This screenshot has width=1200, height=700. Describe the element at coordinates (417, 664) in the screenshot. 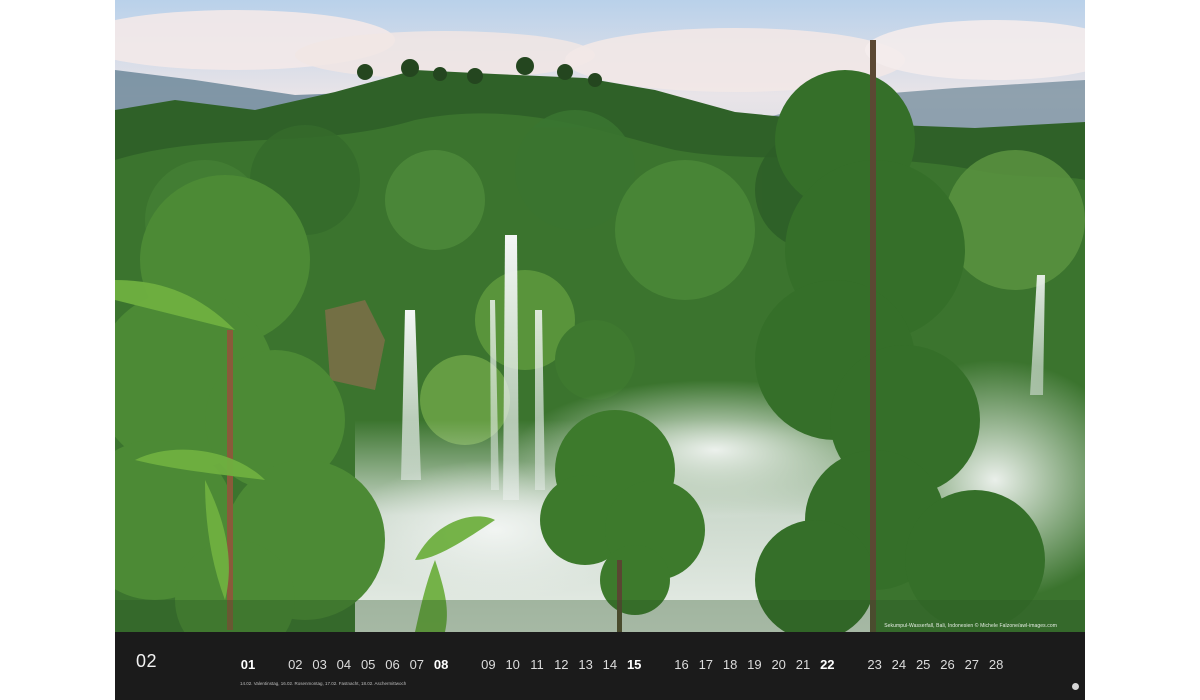

I see `day-07: 07` at that location.